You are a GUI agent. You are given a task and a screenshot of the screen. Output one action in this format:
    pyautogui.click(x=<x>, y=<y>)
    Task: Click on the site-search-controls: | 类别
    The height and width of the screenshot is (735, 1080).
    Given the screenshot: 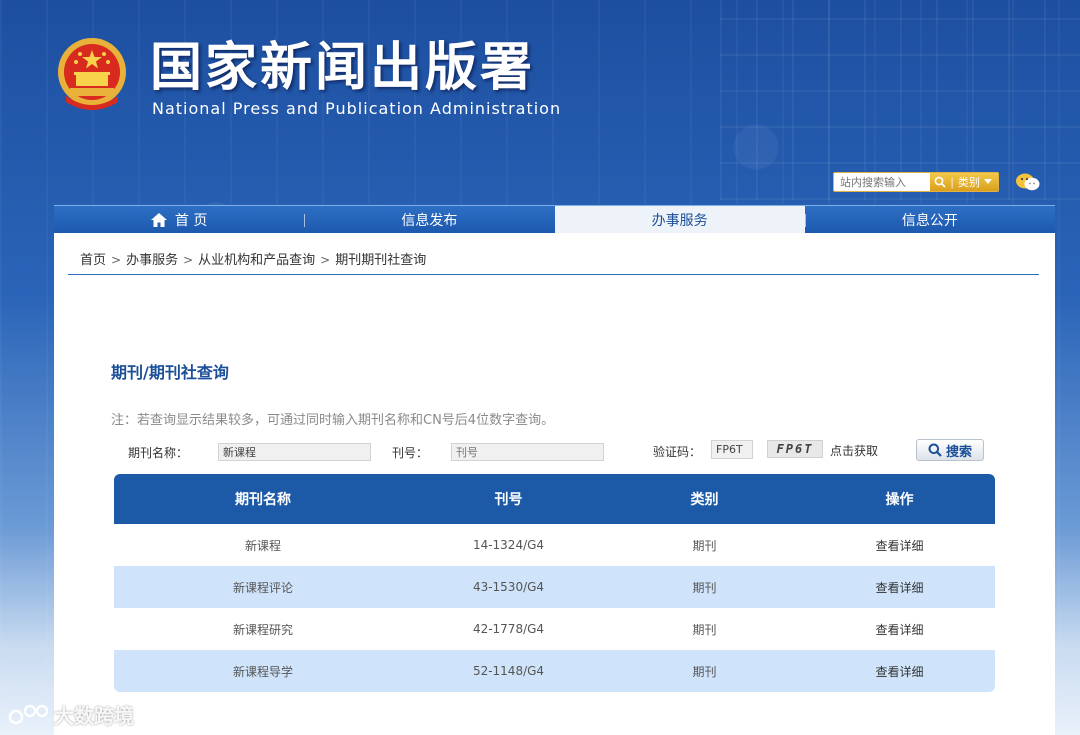 What is the action you would take?
    pyautogui.click(x=964, y=182)
    